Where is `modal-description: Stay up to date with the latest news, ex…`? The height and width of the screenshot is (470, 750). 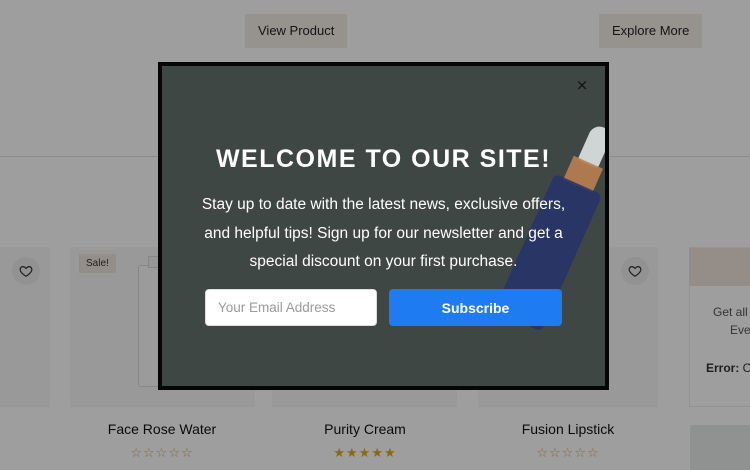
modal-description: Stay up to date with the latest news, ex… is located at coordinates (383, 233).